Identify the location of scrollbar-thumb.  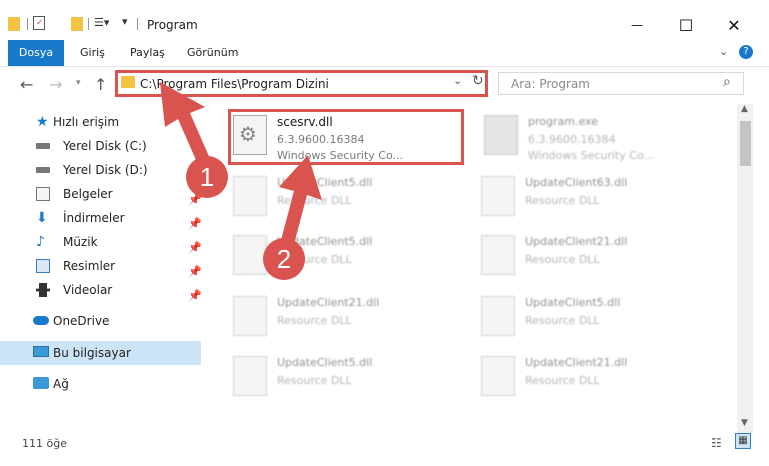
(745, 143).